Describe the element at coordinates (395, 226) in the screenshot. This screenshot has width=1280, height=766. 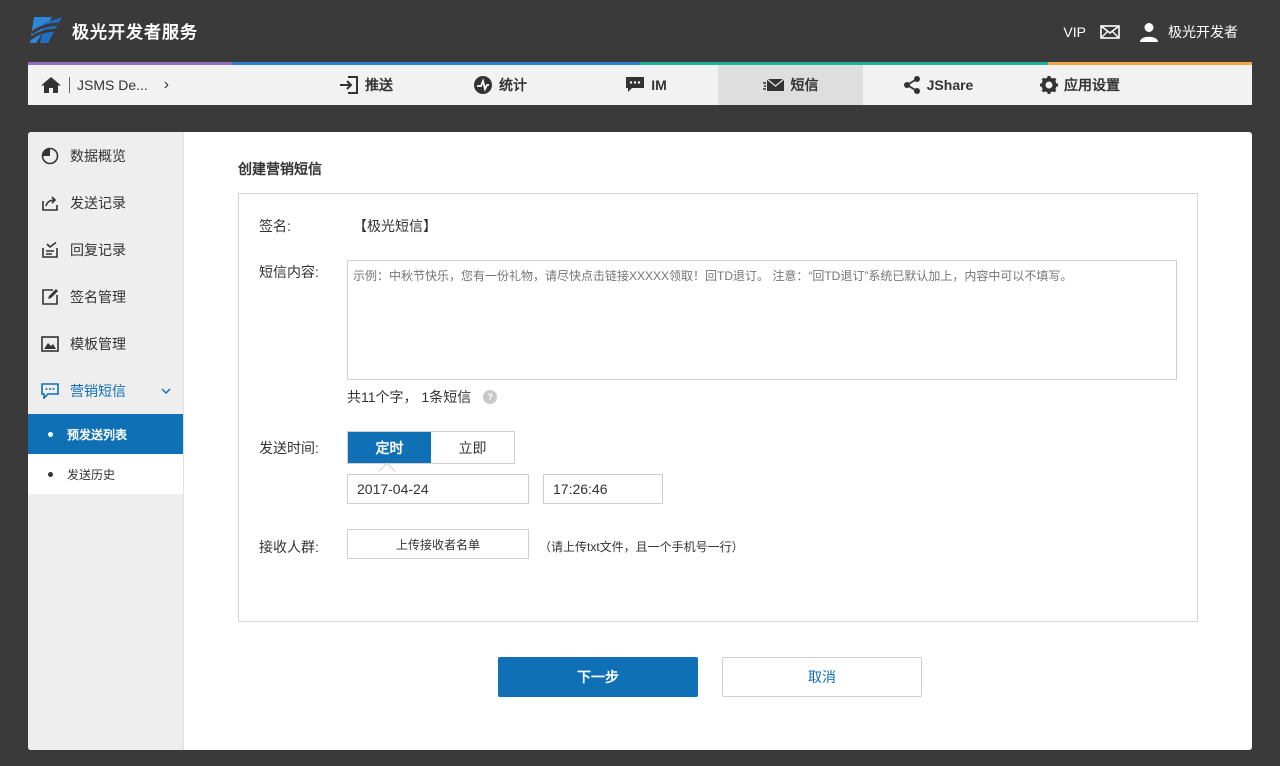
I see `sign-value: 【极光短信】` at that location.